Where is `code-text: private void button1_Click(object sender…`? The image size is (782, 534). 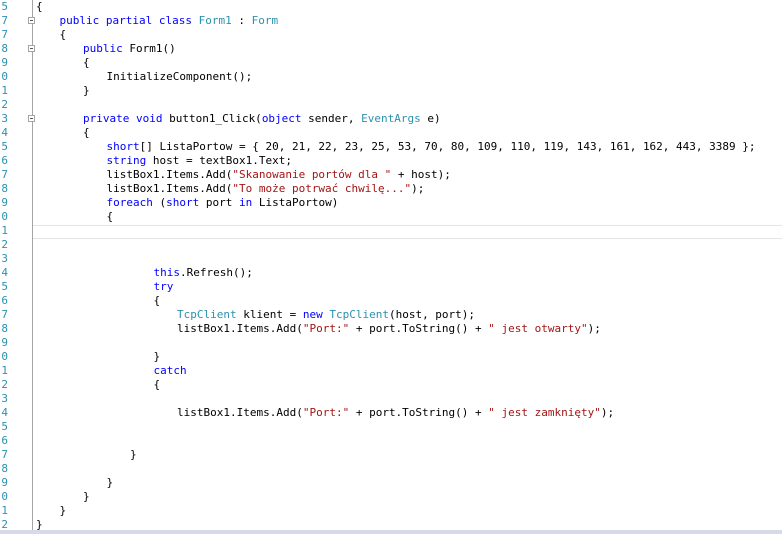 code-text: private void button1_Click(object sender… is located at coordinates (262, 119).